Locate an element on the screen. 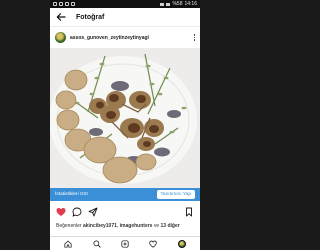  likes-and: ve is located at coordinates (156, 226).